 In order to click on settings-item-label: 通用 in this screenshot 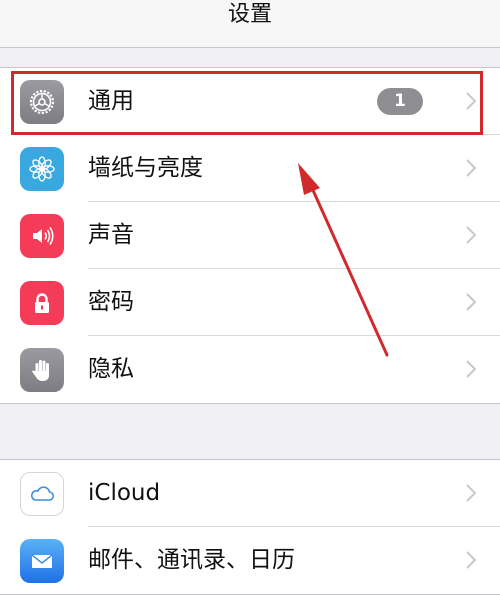, I will do `click(111, 101)`.